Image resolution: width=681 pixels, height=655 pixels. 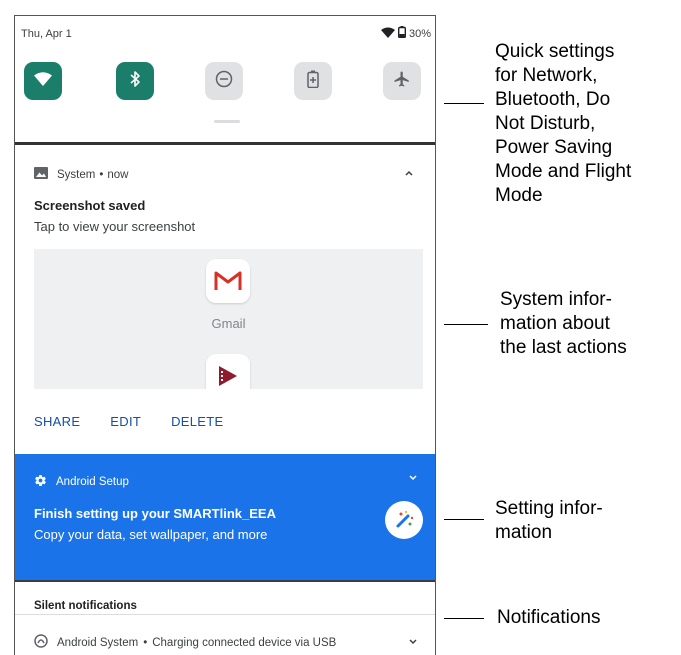 I want to click on row-text: Charging connected device via USB, so click(x=244, y=642).